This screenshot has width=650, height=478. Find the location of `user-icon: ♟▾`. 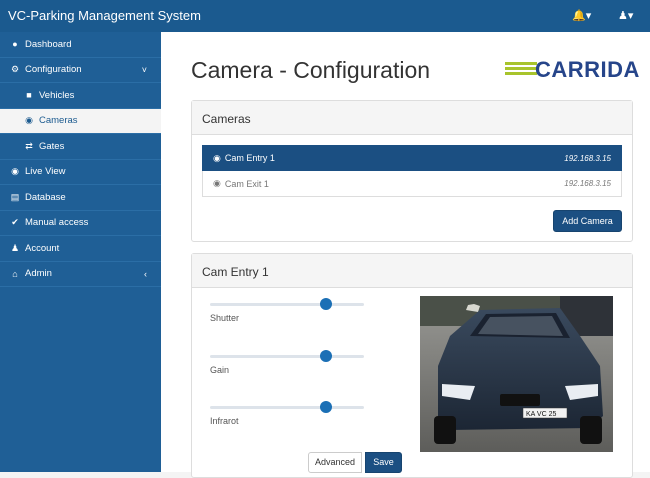

user-icon: ♟▾ is located at coordinates (625, 15).